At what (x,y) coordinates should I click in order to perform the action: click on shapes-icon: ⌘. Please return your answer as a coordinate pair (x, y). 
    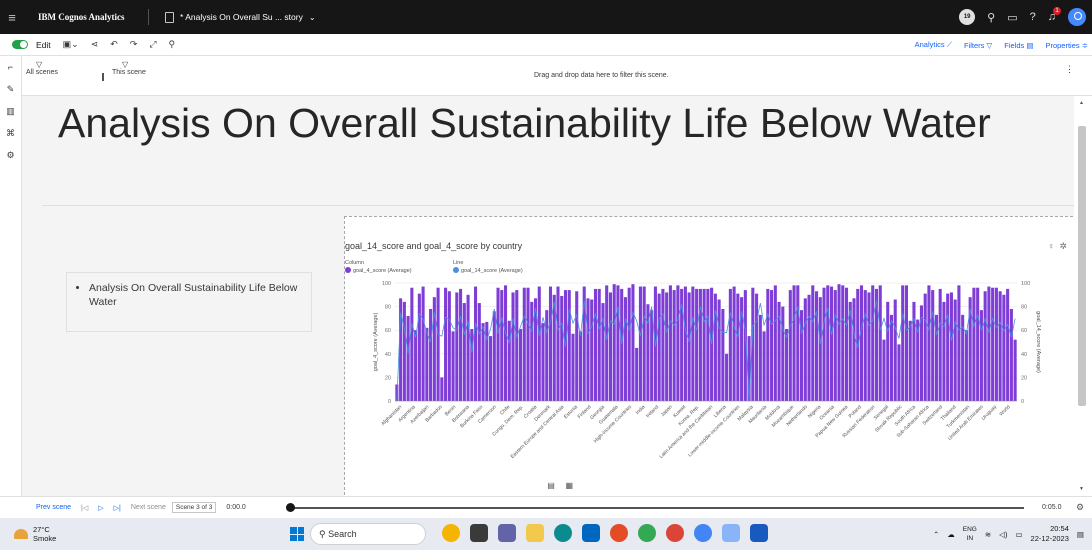
    Looking at the image, I should click on (10, 133).